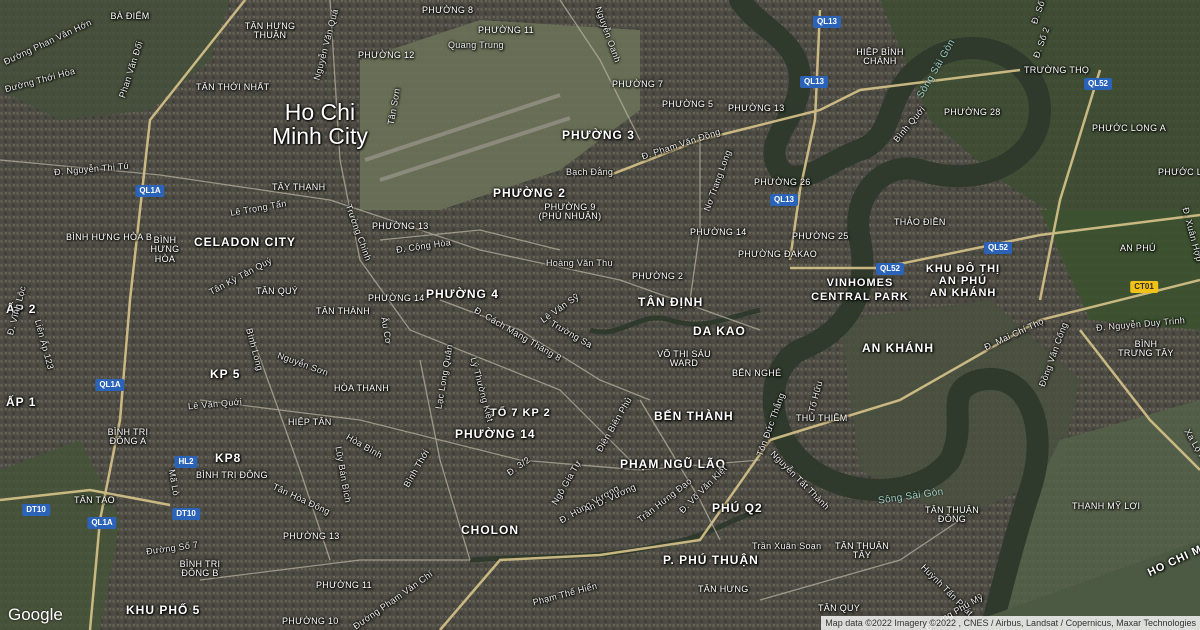 The height and width of the screenshot is (630, 1200). Describe the element at coordinates (310, 621) in the screenshot. I see `ward-label: PHƯỜNG 10` at that location.